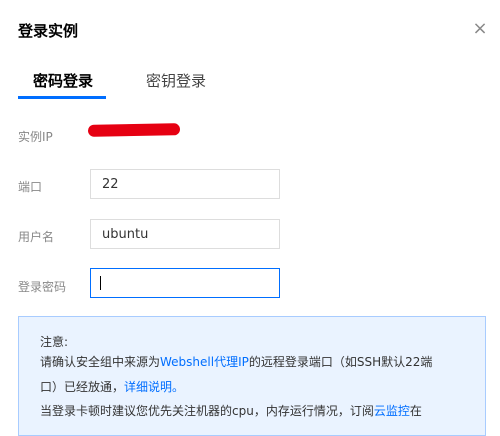 The width and height of the screenshot is (500, 436). I want to click on close-icon: ×, so click(480, 29).